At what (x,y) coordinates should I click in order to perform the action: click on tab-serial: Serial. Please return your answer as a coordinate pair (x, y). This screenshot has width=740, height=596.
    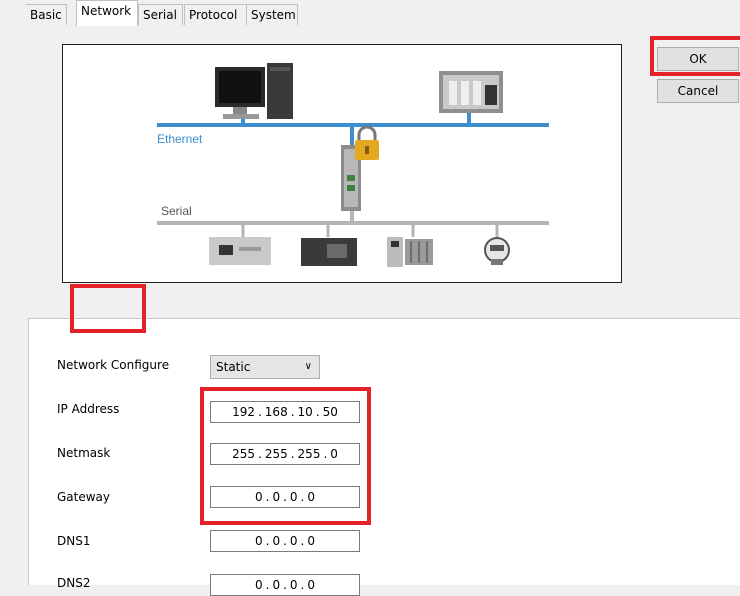
    Looking at the image, I should click on (160, 14).